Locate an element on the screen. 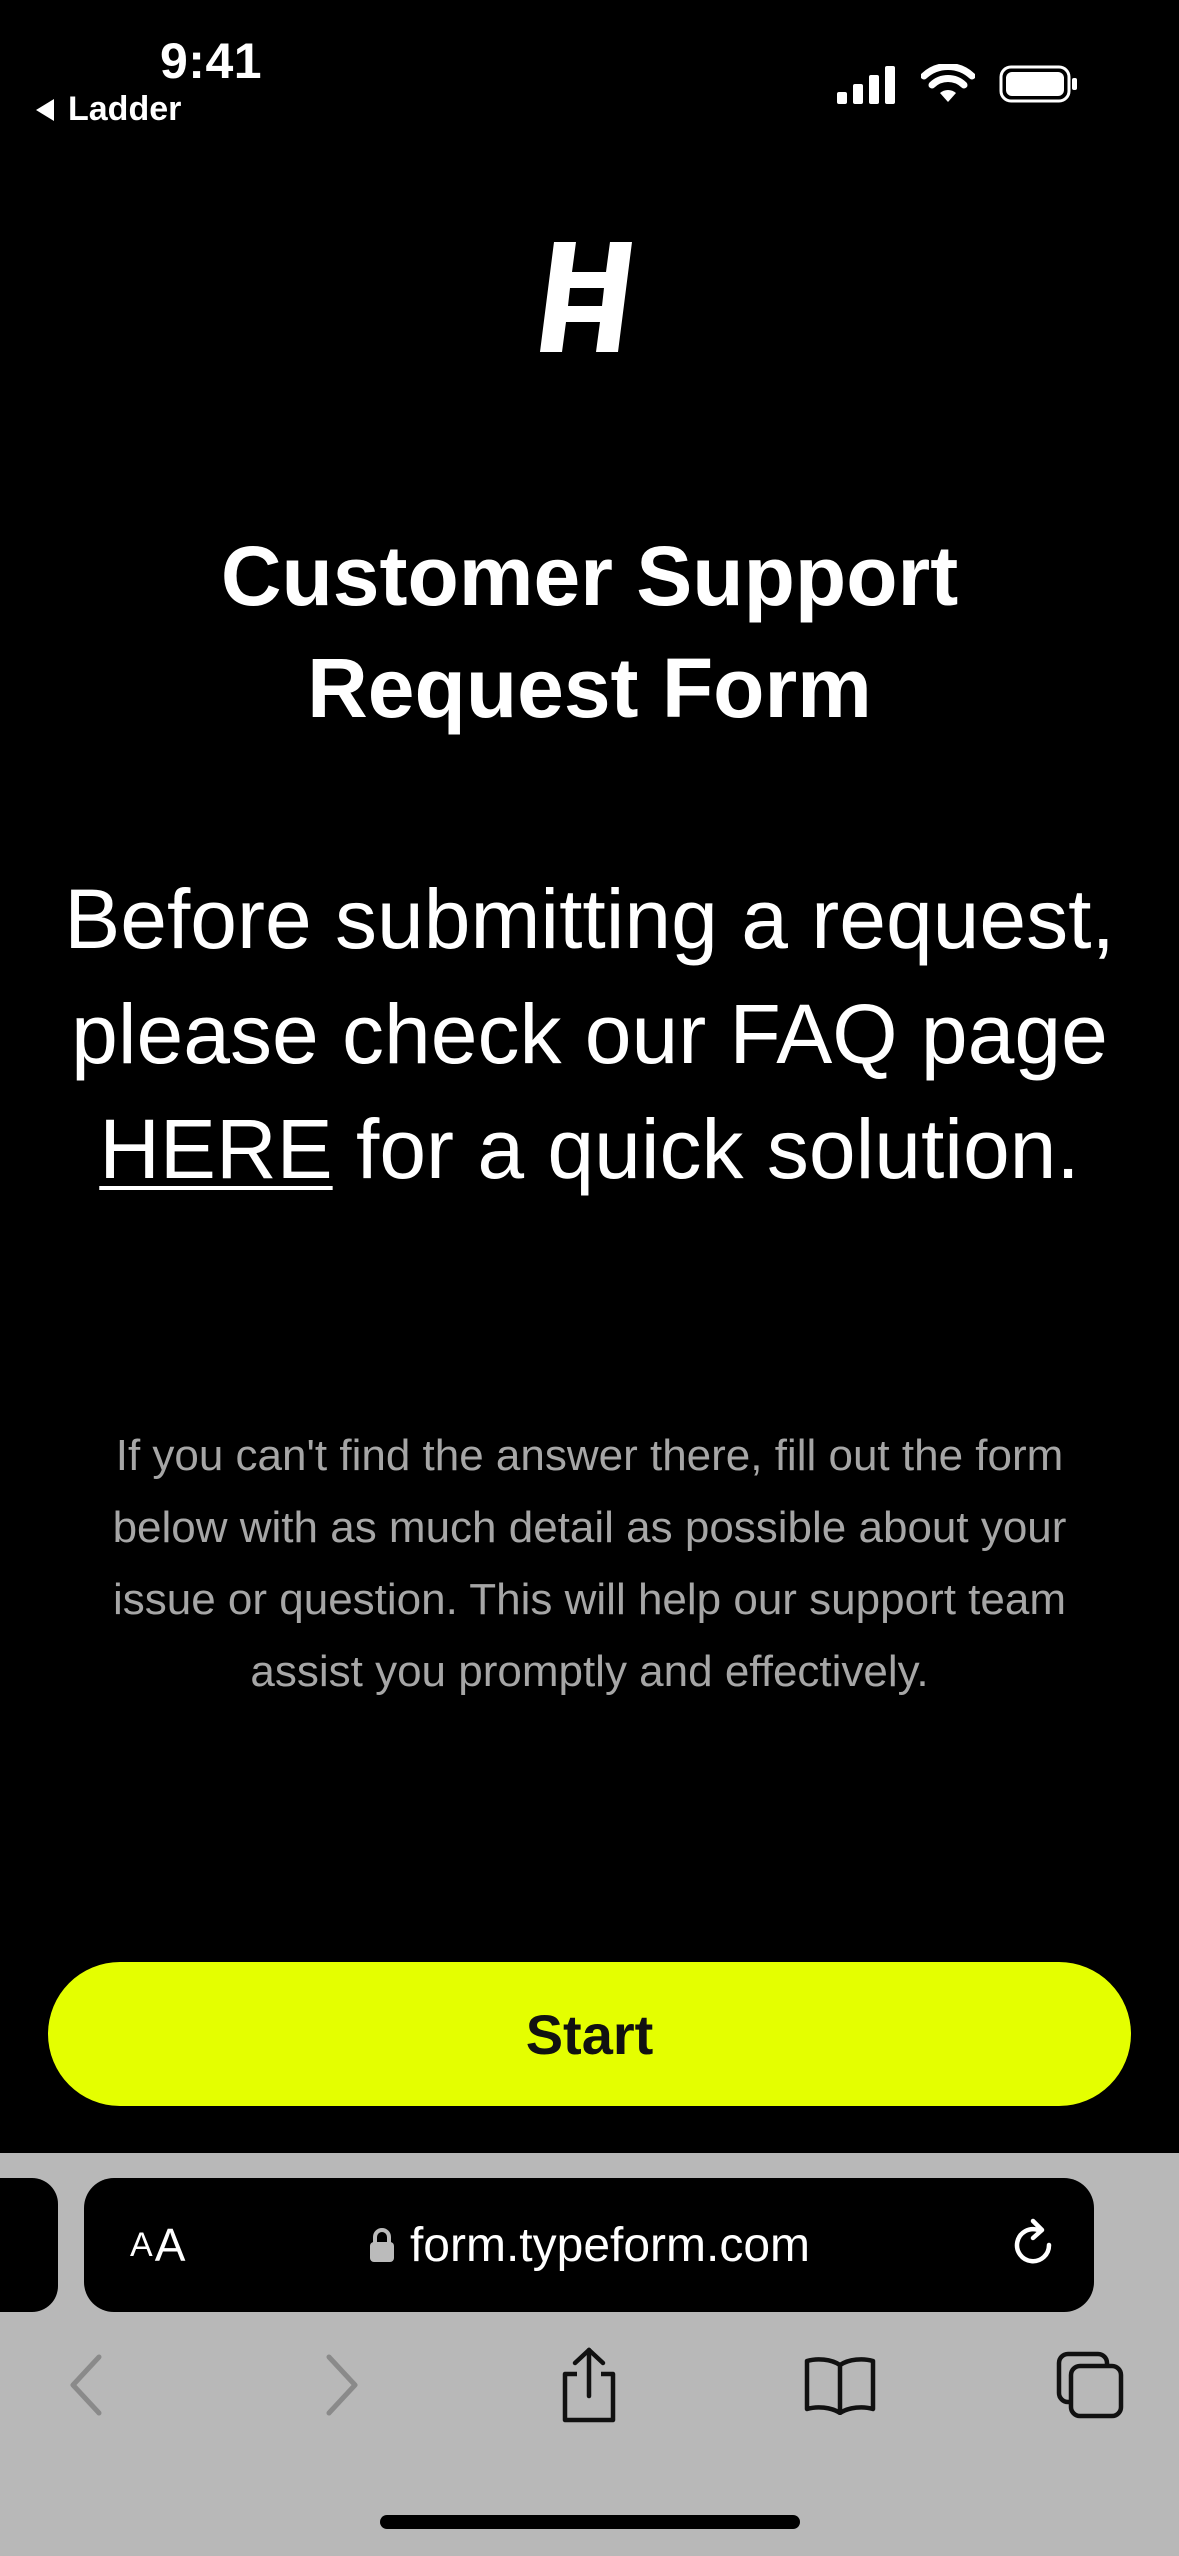  tabs-button is located at coordinates (1090, 2385).